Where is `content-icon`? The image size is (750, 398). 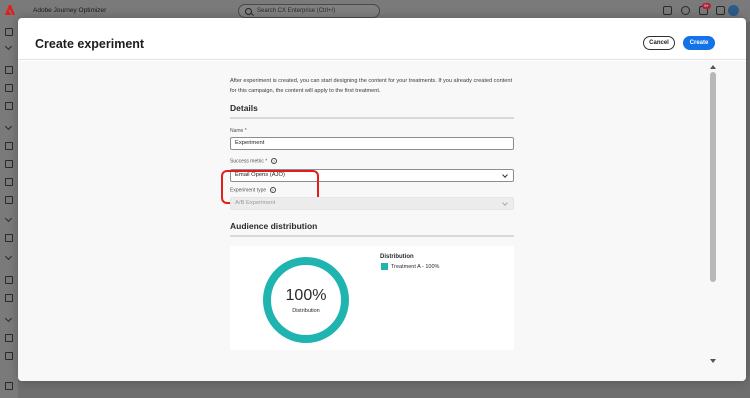 content-icon is located at coordinates (9, 106).